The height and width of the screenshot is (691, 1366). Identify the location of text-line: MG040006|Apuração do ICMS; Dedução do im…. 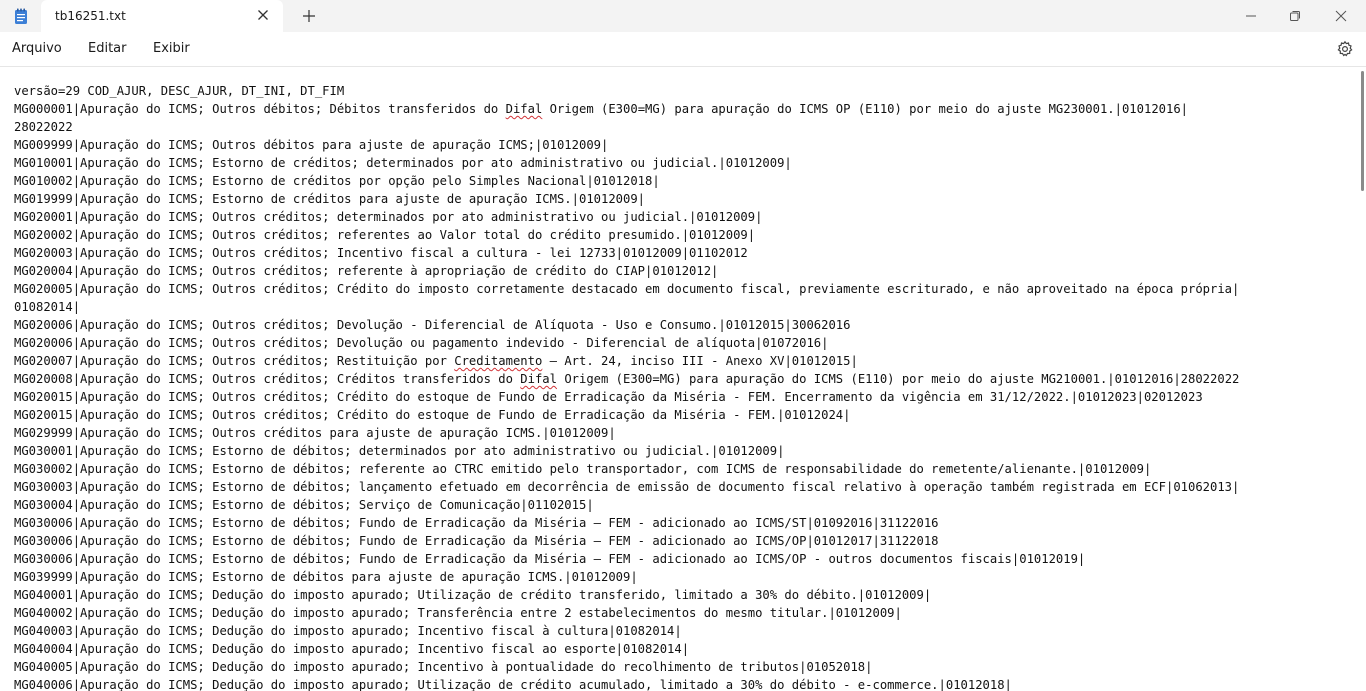
(513, 684).